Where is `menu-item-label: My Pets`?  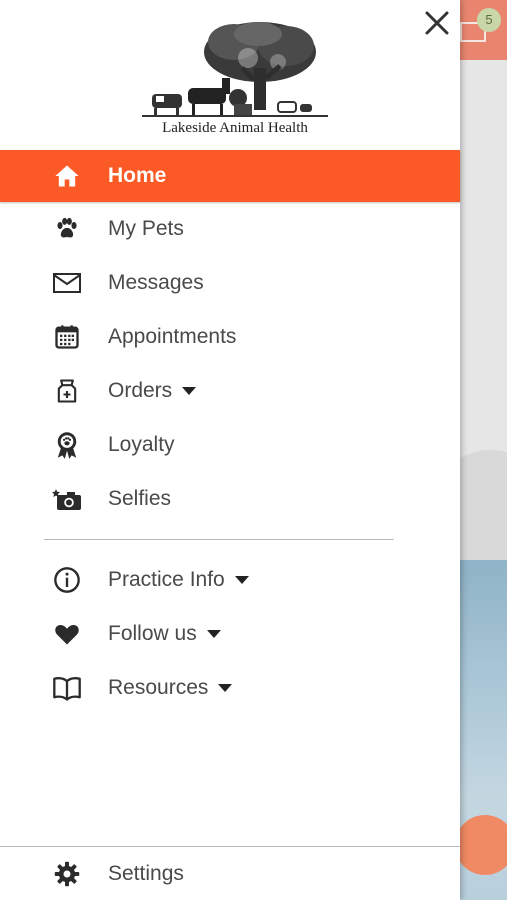 menu-item-label: My Pets is located at coordinates (146, 228).